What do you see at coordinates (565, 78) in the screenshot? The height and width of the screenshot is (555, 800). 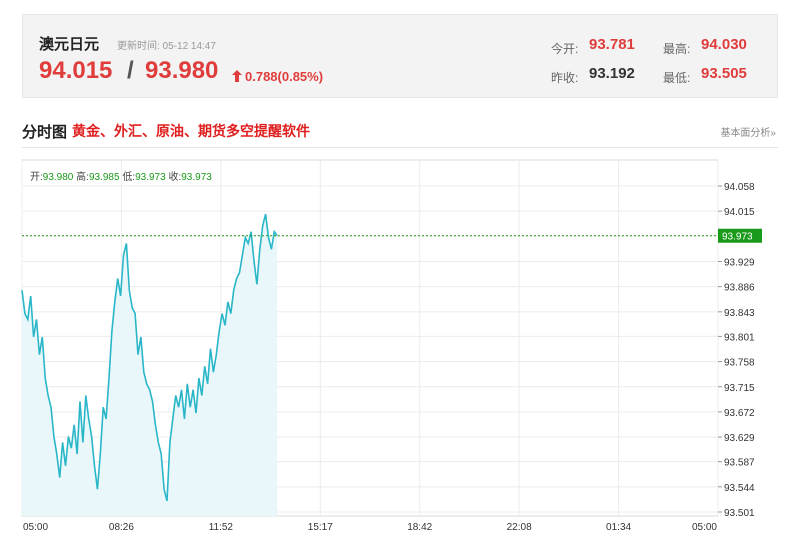 I see `prev-close-label: 昨收:` at bounding box center [565, 78].